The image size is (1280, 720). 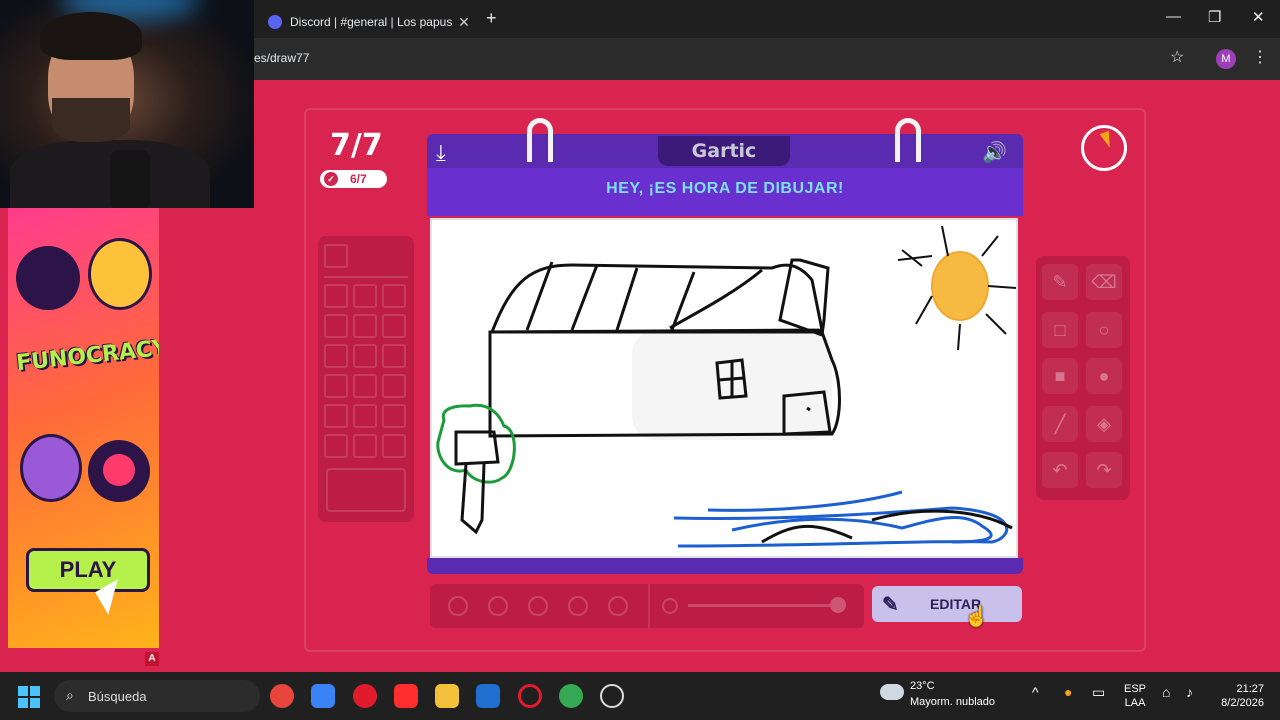 What do you see at coordinates (1107, 140) in the screenshot?
I see `timer-progress-wedge` at bounding box center [1107, 140].